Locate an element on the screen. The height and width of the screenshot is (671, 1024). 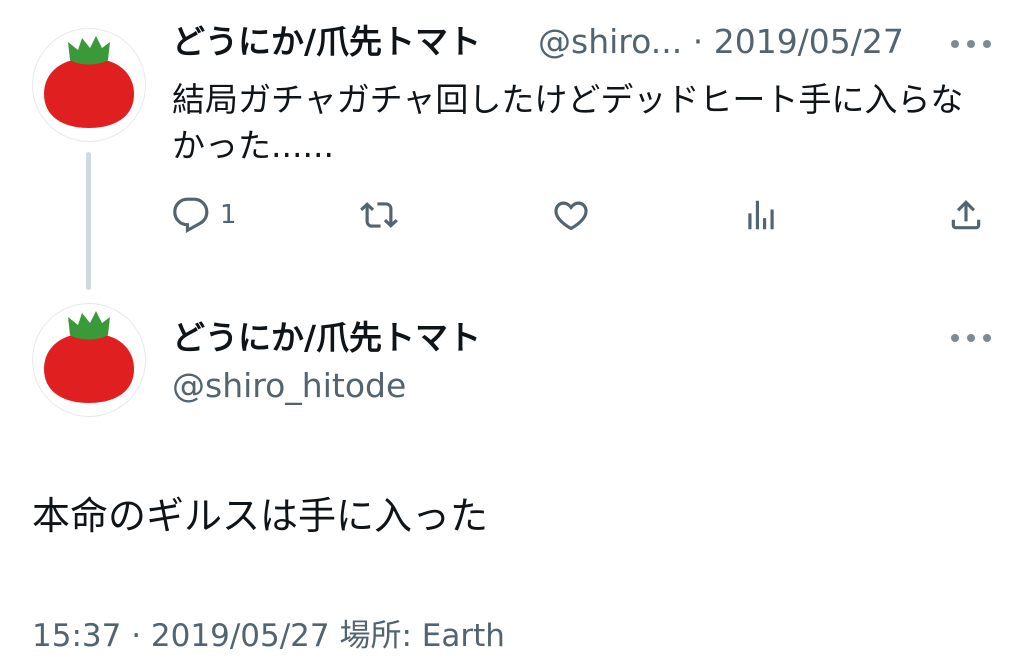
like-button is located at coordinates (571, 215).